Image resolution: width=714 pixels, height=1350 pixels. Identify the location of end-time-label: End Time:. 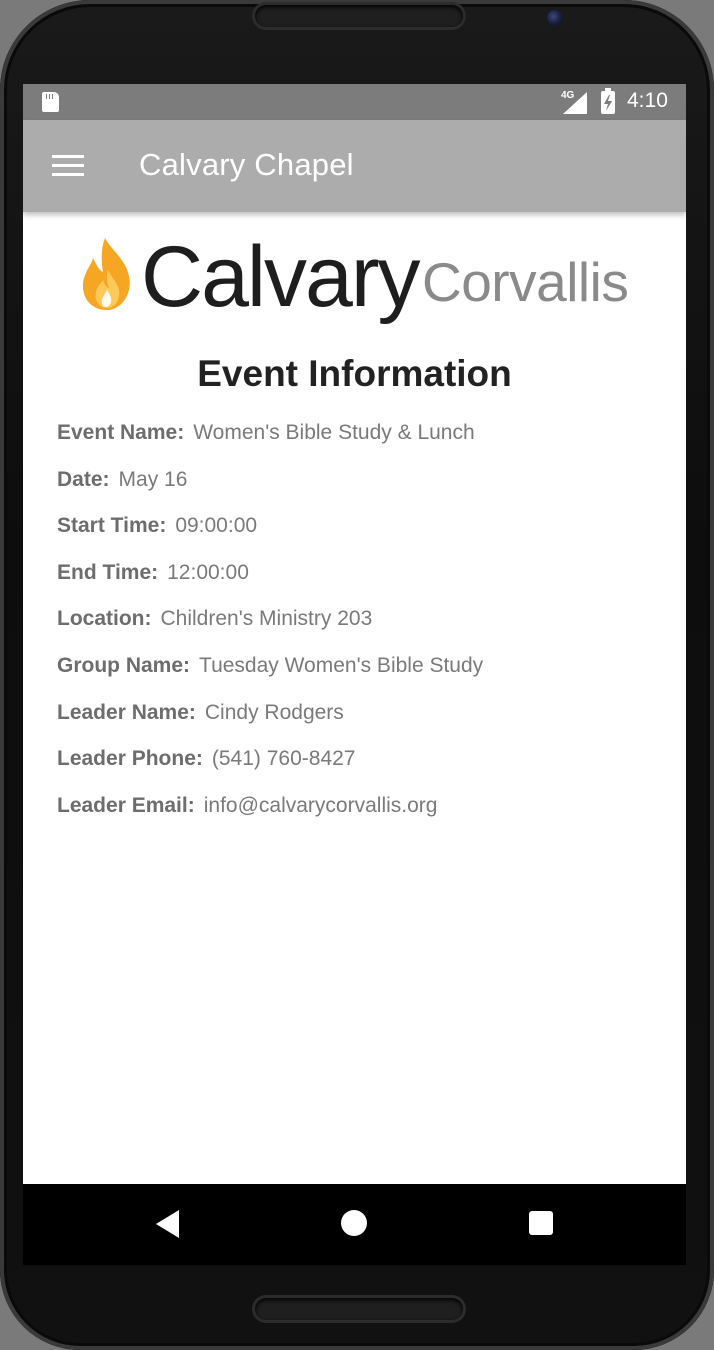
(108, 572).